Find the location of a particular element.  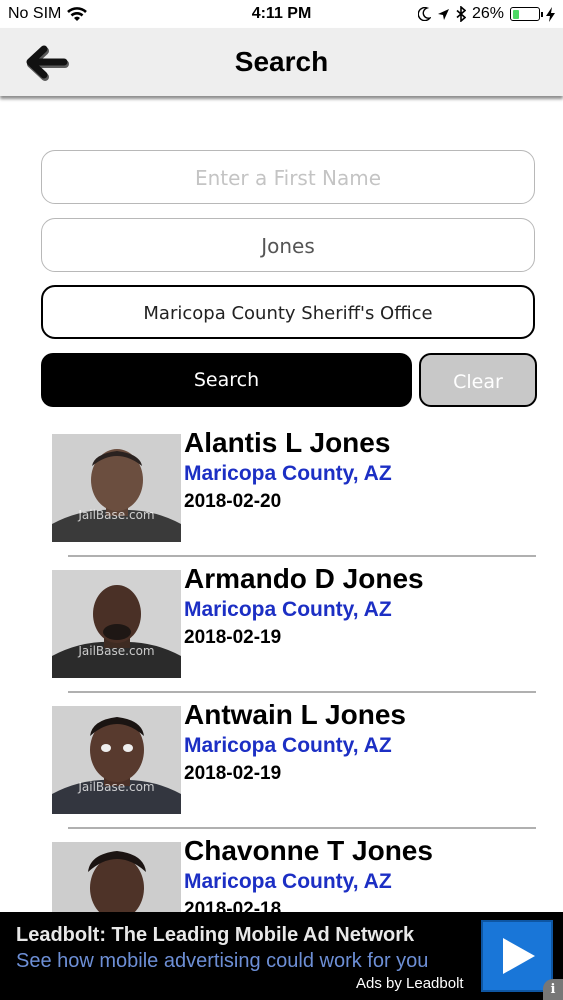

bluetooth-icon is located at coordinates (461, 14).